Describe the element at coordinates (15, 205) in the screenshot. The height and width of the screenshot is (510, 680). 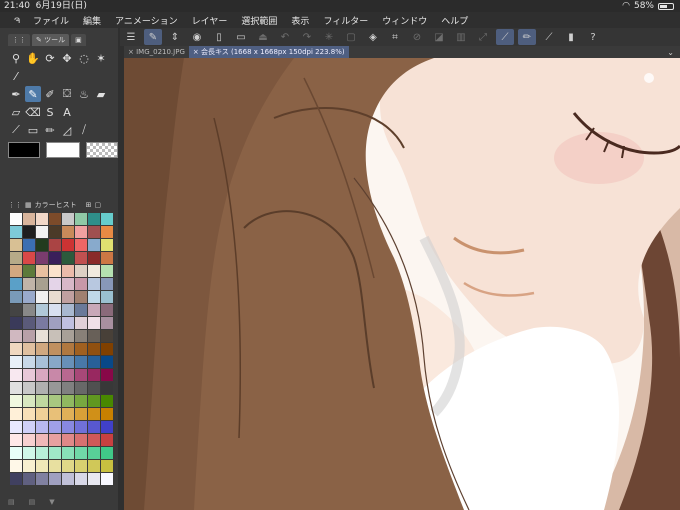
I see `panel-menu-icon: ⋮⋮` at that location.